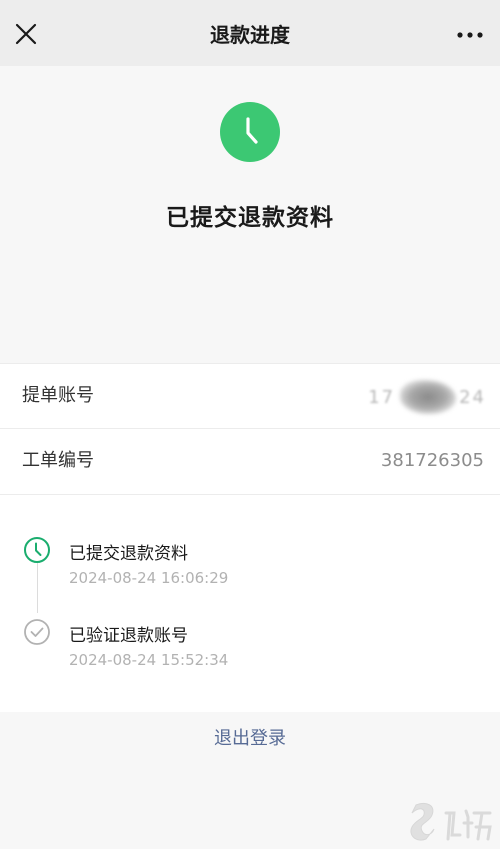 Image resolution: width=500 pixels, height=849 pixels. What do you see at coordinates (128, 636) in the screenshot?
I see `timeline-item-title: 已验证退款账号` at bounding box center [128, 636].